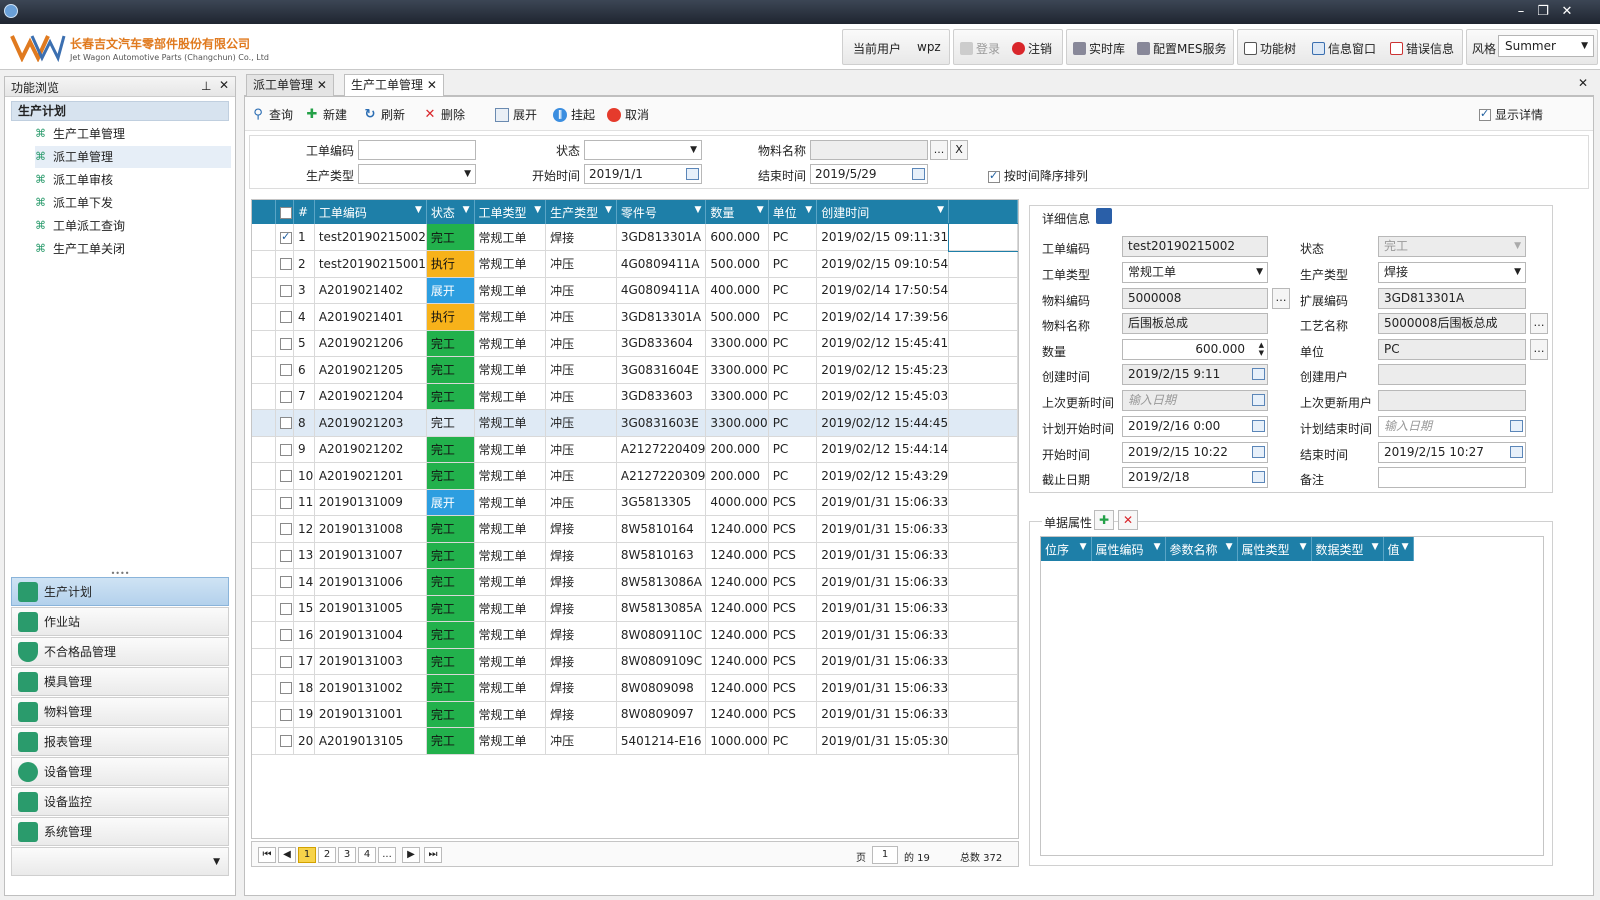  Describe the element at coordinates (885, 855) in the screenshot. I see `page-input: 1` at that location.